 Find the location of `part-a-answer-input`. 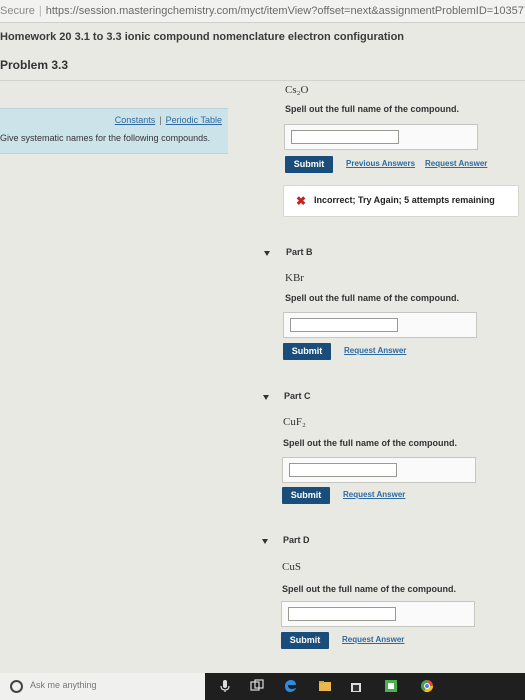

part-a-answer-input is located at coordinates (345, 137).